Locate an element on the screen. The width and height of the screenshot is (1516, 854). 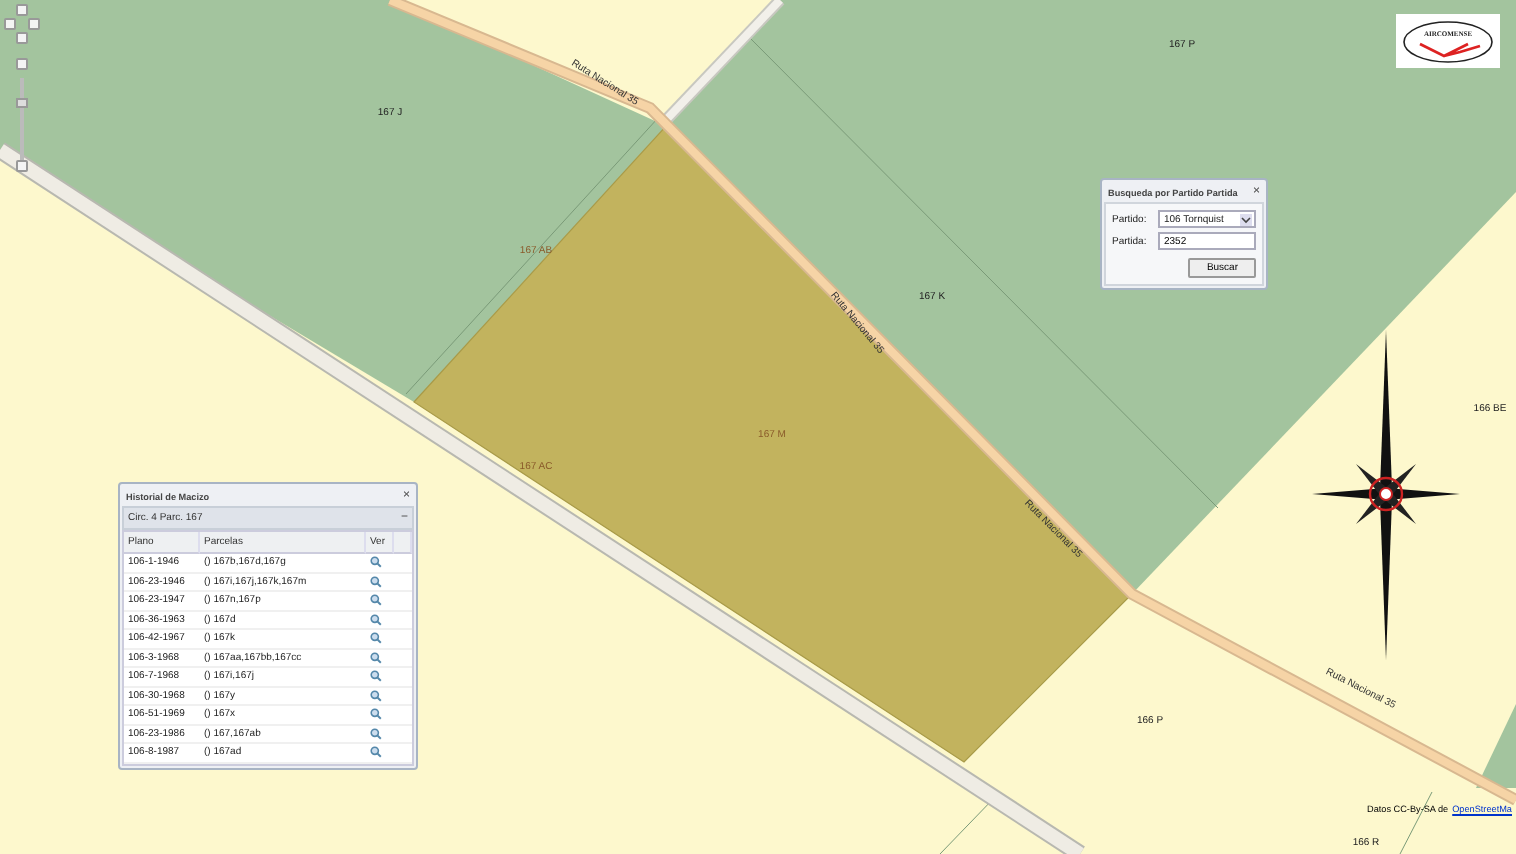
dropdown-arrow-icon is located at coordinates (1246, 219).